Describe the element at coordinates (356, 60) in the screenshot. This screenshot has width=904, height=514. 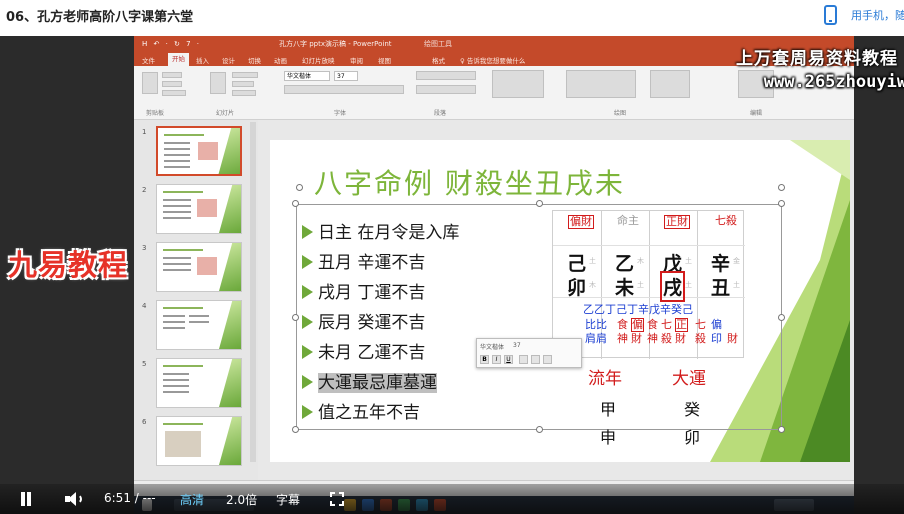
I see `tab-review: 审阅` at that location.